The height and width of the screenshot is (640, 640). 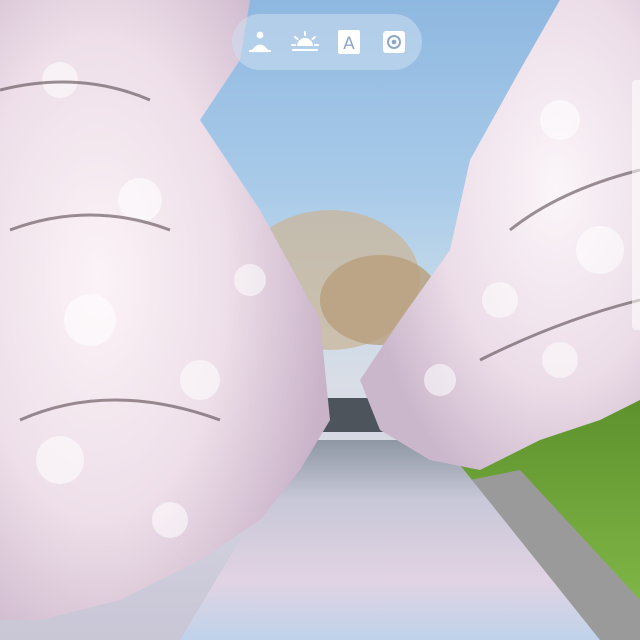 I want to click on letter-a-icon: A, so click(x=349, y=42).